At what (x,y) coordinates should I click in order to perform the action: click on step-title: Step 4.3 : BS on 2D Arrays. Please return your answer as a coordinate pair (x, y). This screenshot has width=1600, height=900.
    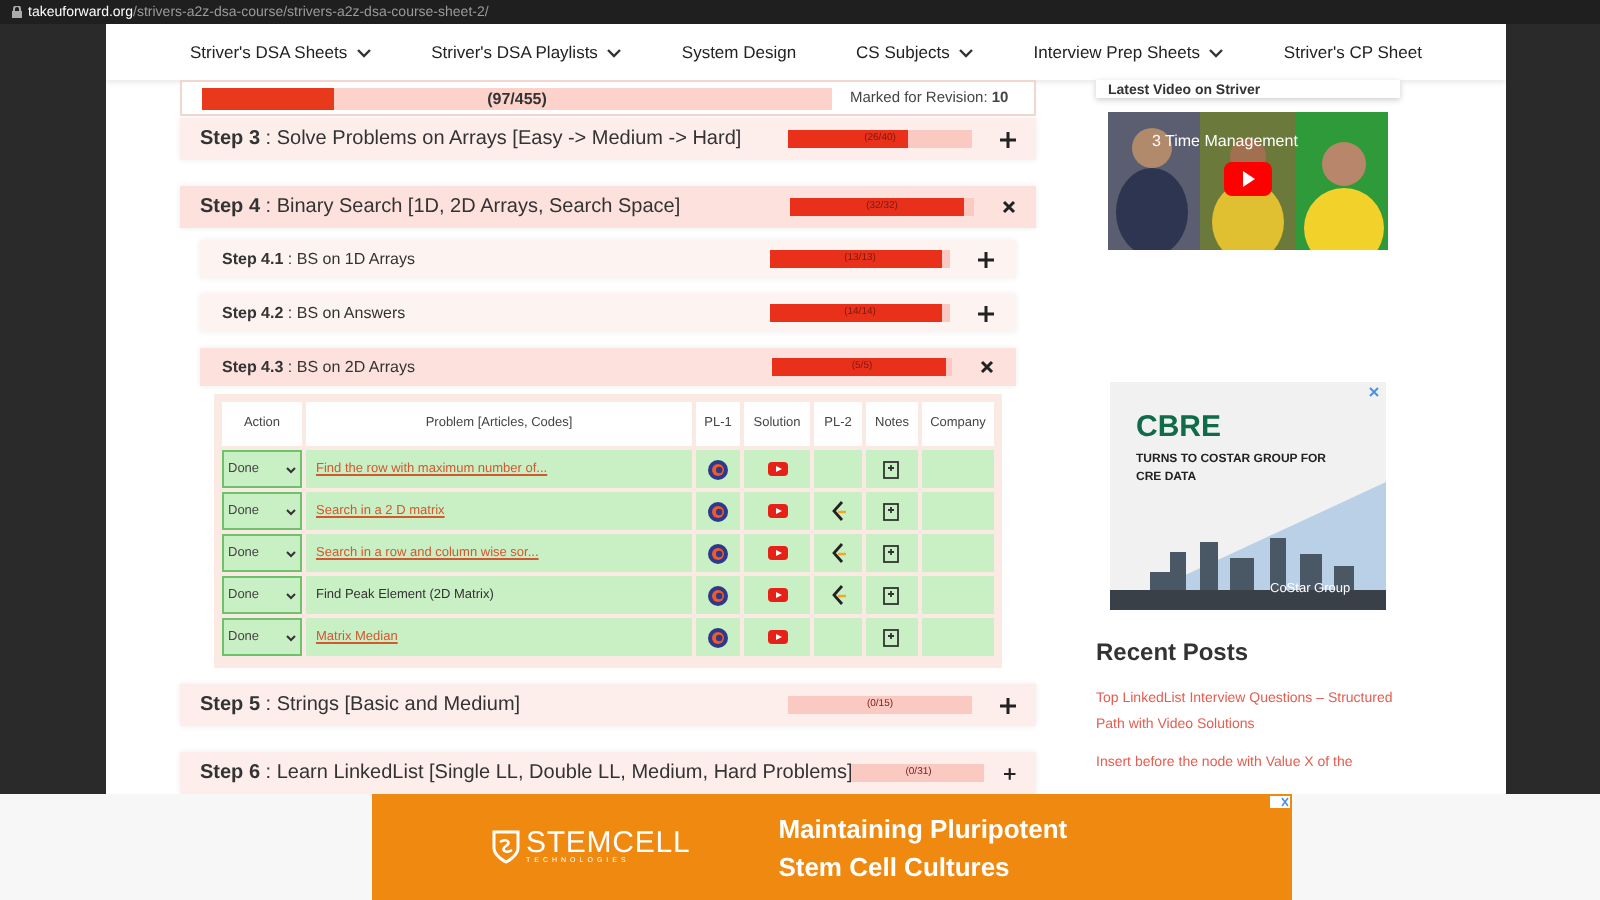
    Looking at the image, I should click on (319, 367).